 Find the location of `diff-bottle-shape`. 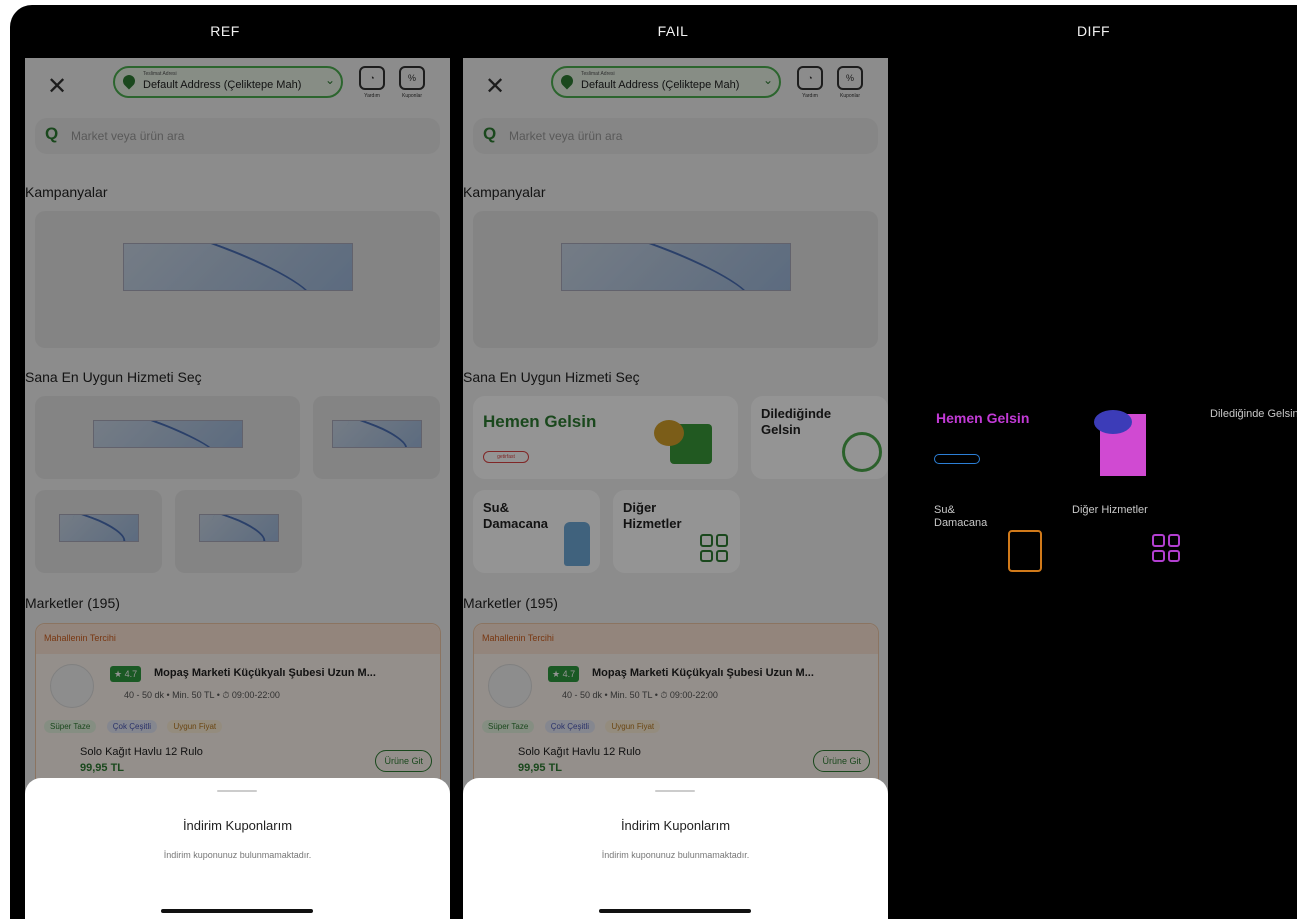

diff-bottle-shape is located at coordinates (1025, 551).